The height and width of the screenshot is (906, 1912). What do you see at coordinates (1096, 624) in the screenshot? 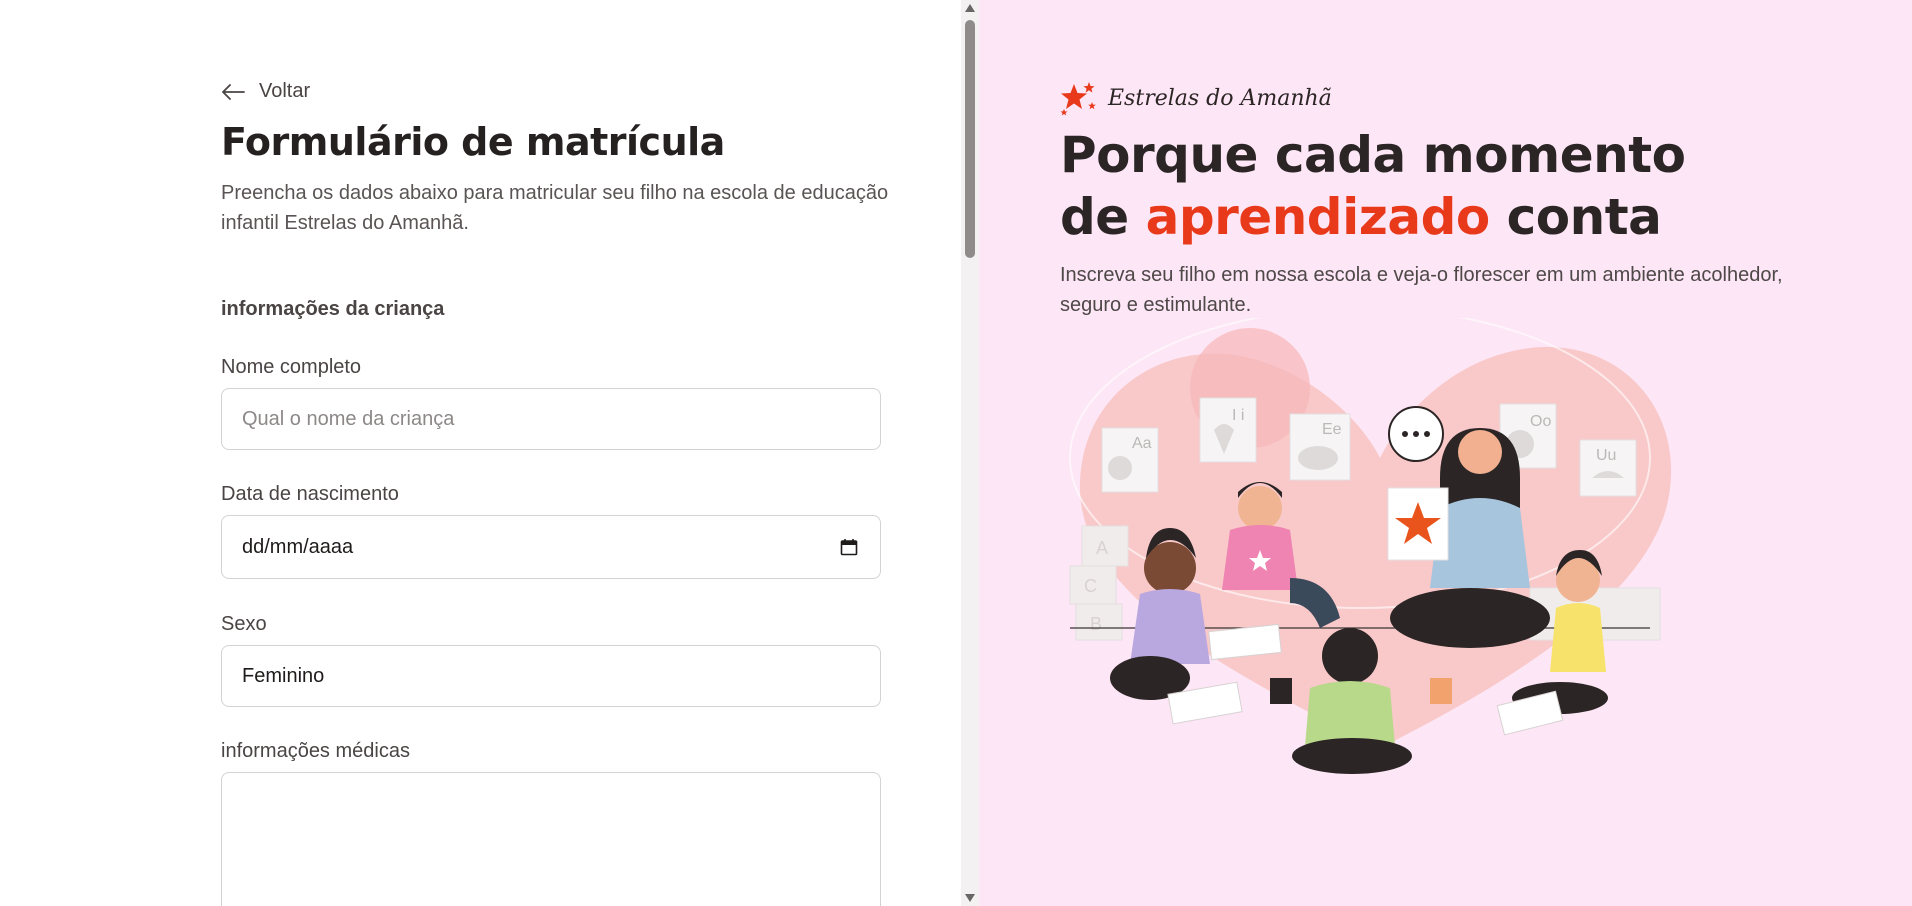
I see `svg-text: B` at bounding box center [1096, 624].